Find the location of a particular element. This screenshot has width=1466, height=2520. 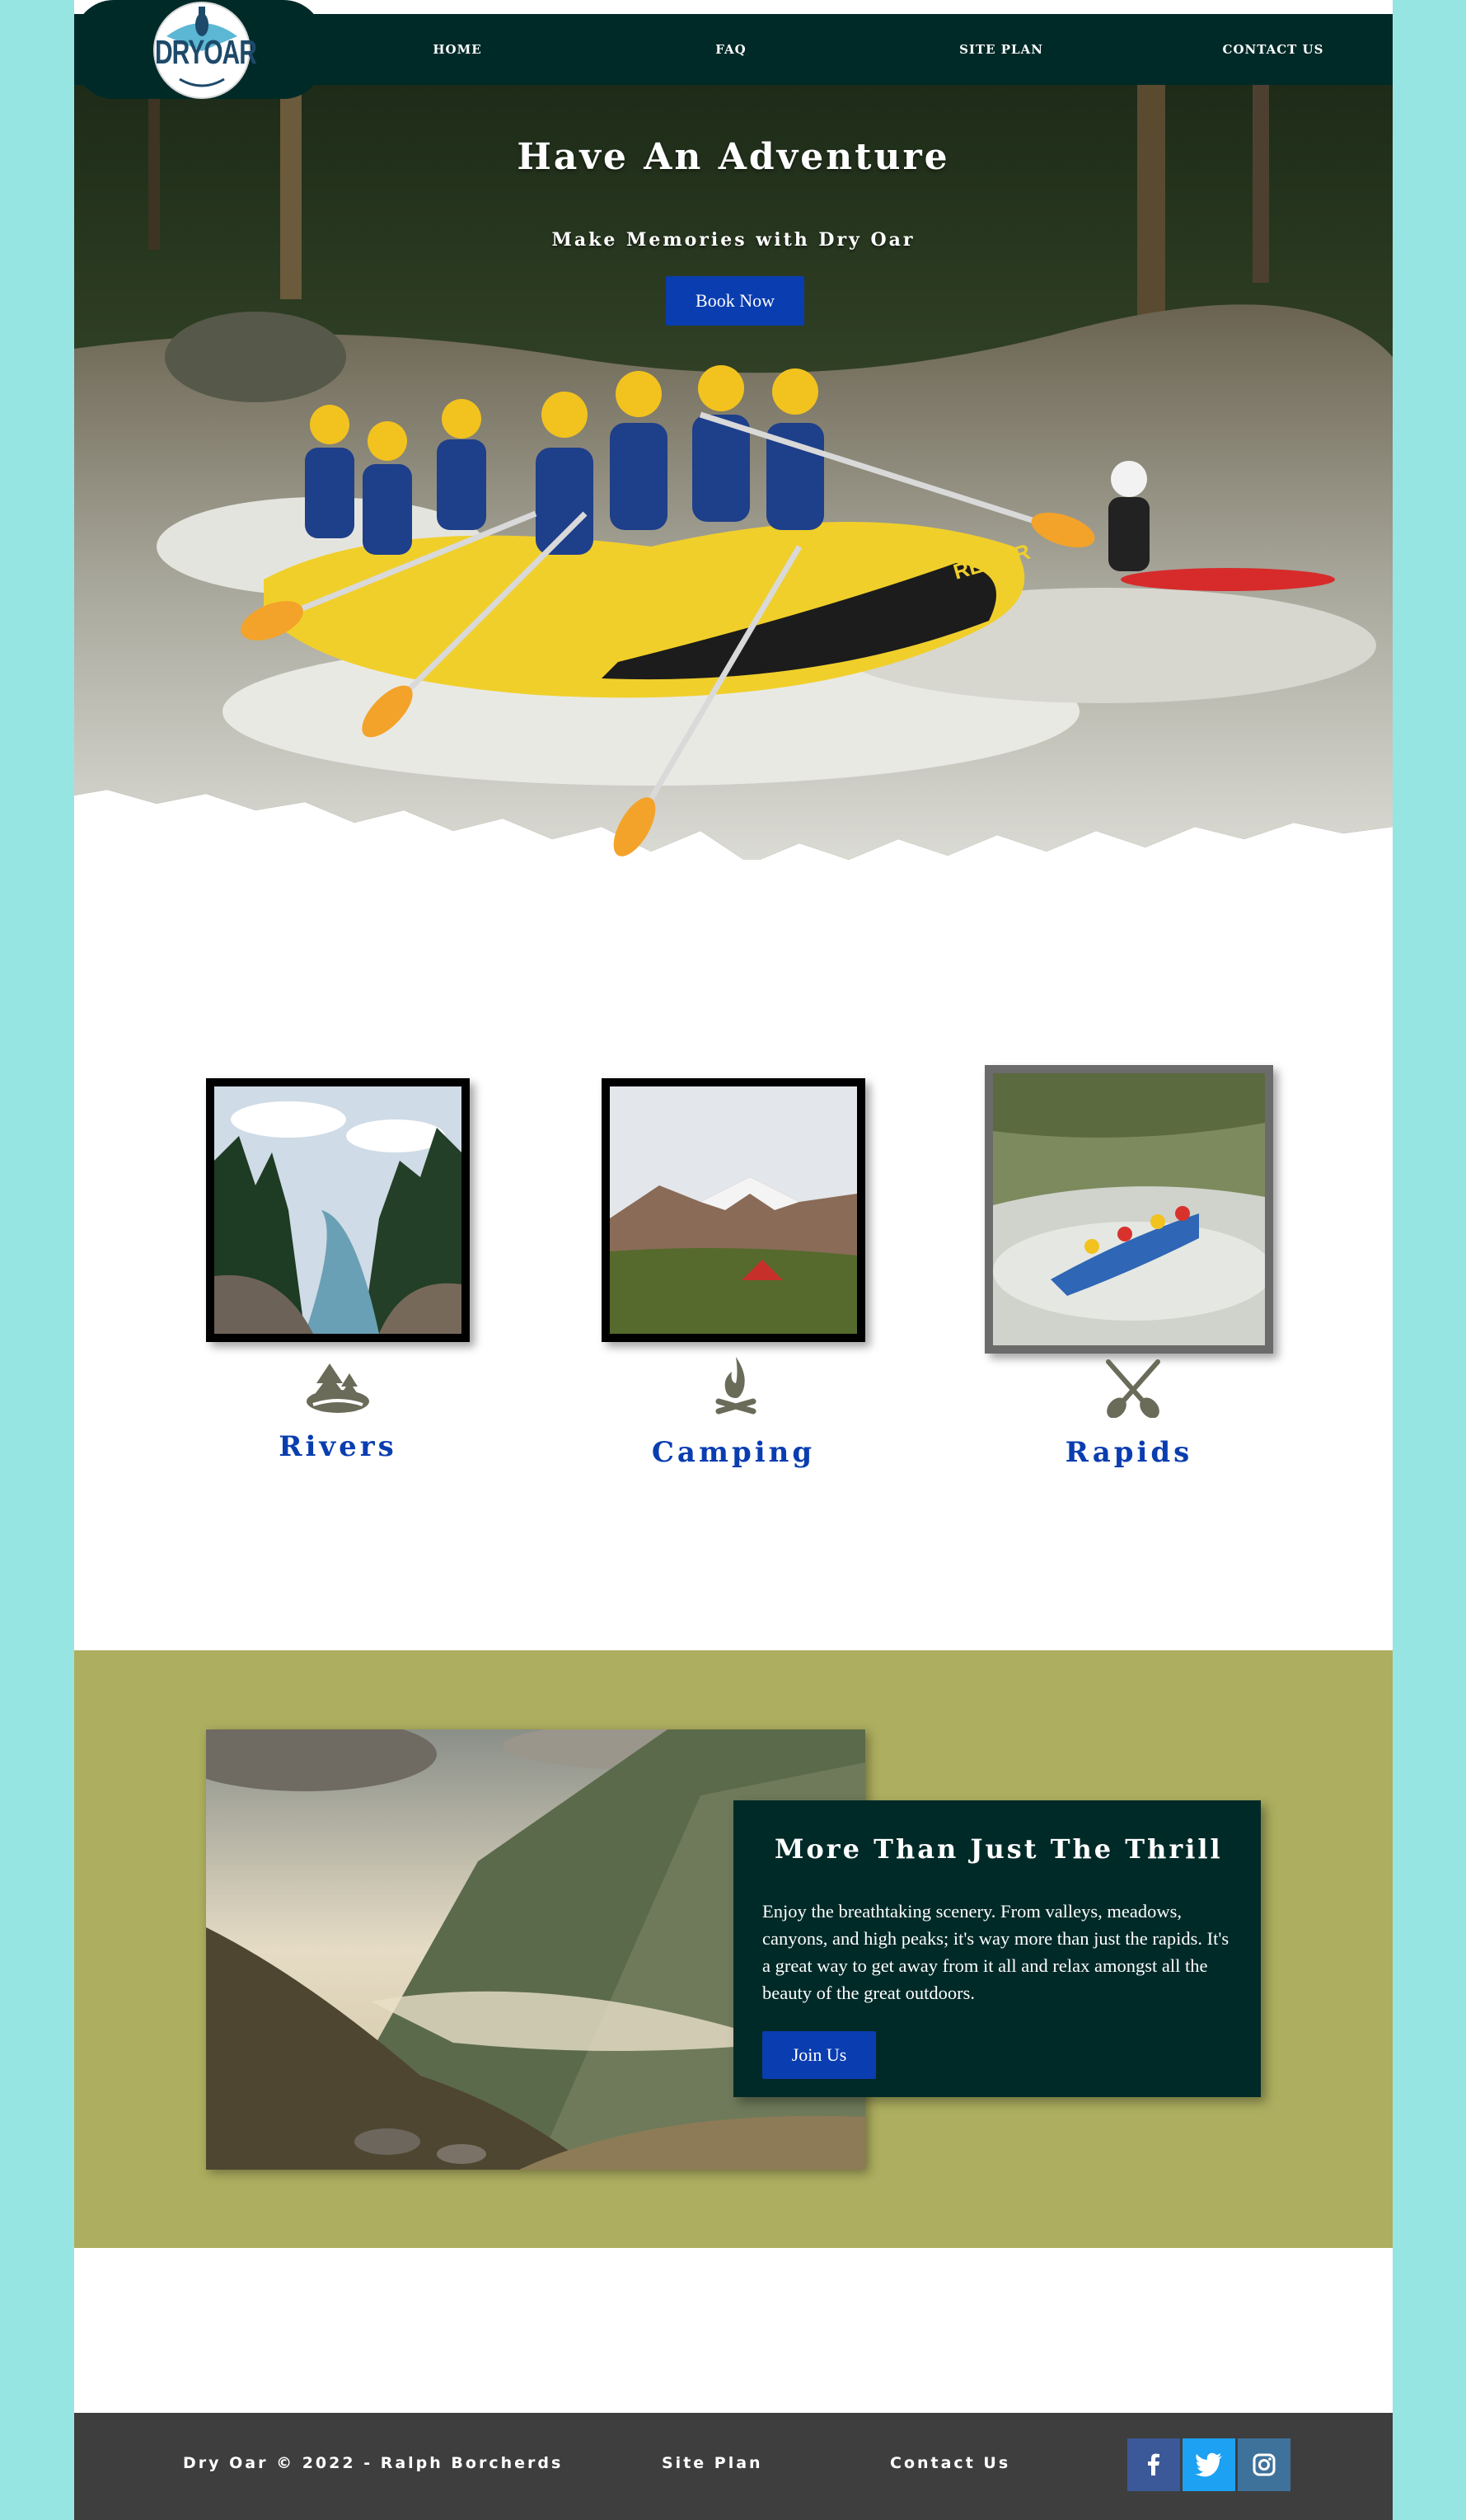

thrill-title: More Than Just The Thrill is located at coordinates (999, 1849).